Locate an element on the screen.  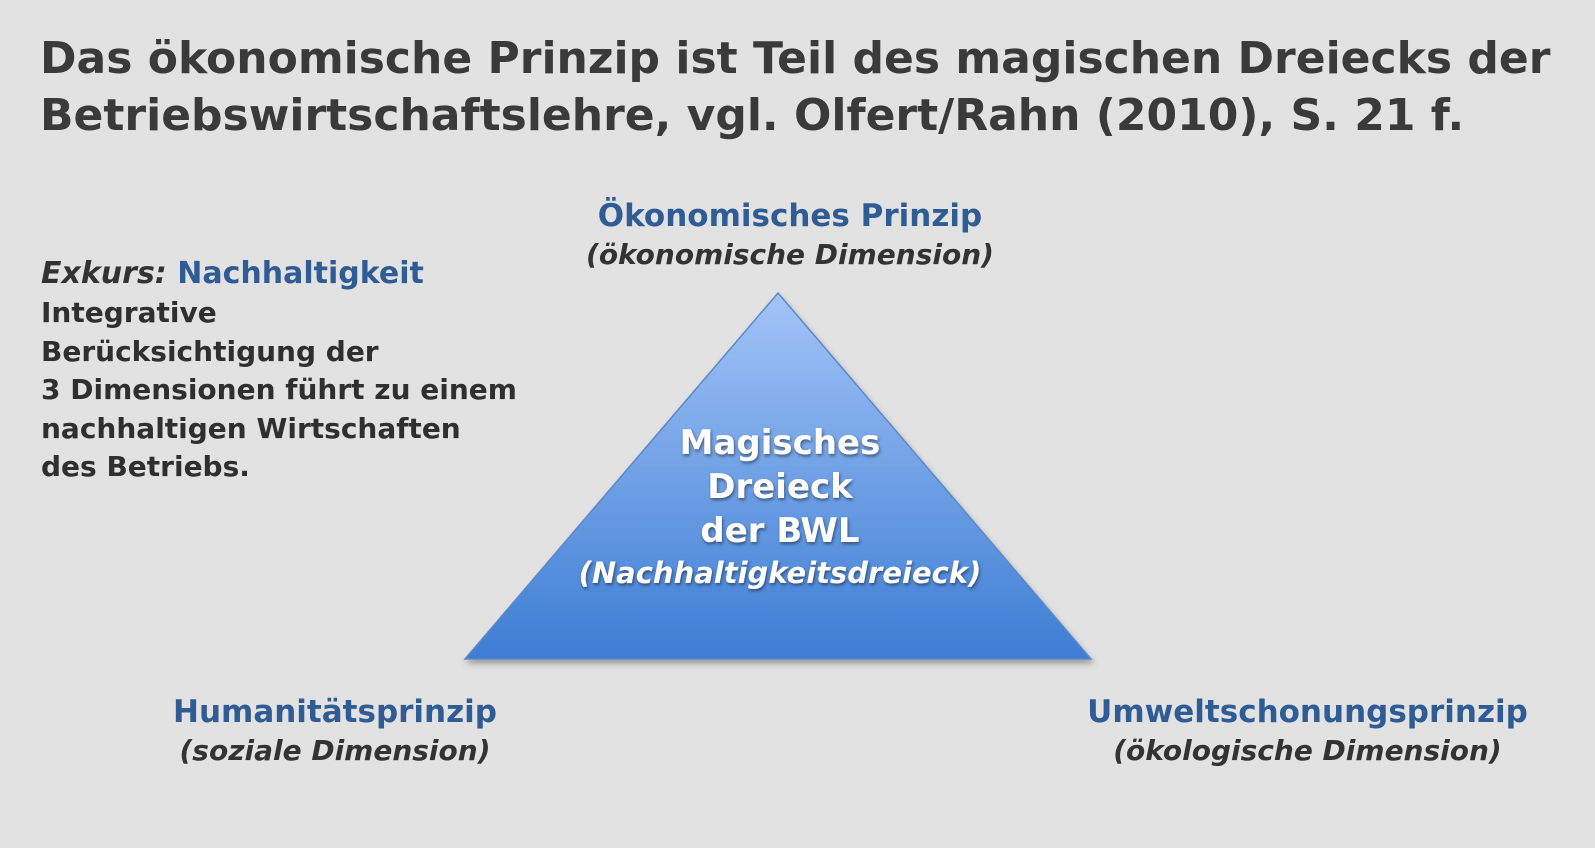
triangle-subtitle: (Nachhaltigkeitsdreieck) is located at coordinates (780, 573).